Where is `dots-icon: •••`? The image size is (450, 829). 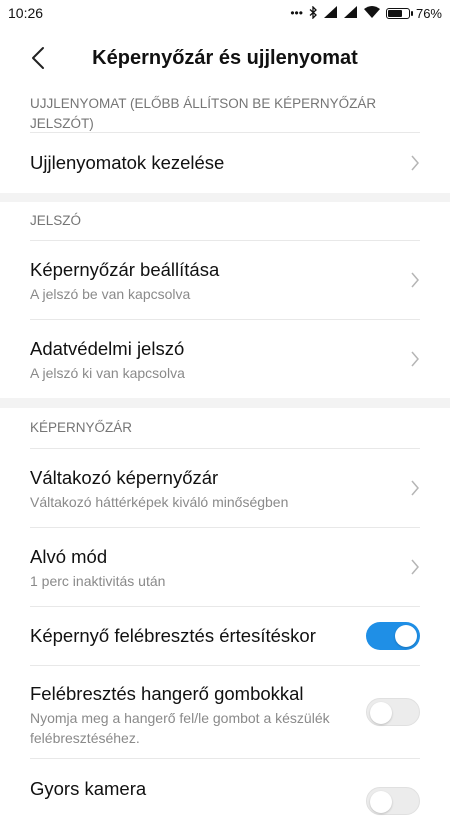 dots-icon: ••• is located at coordinates (296, 13).